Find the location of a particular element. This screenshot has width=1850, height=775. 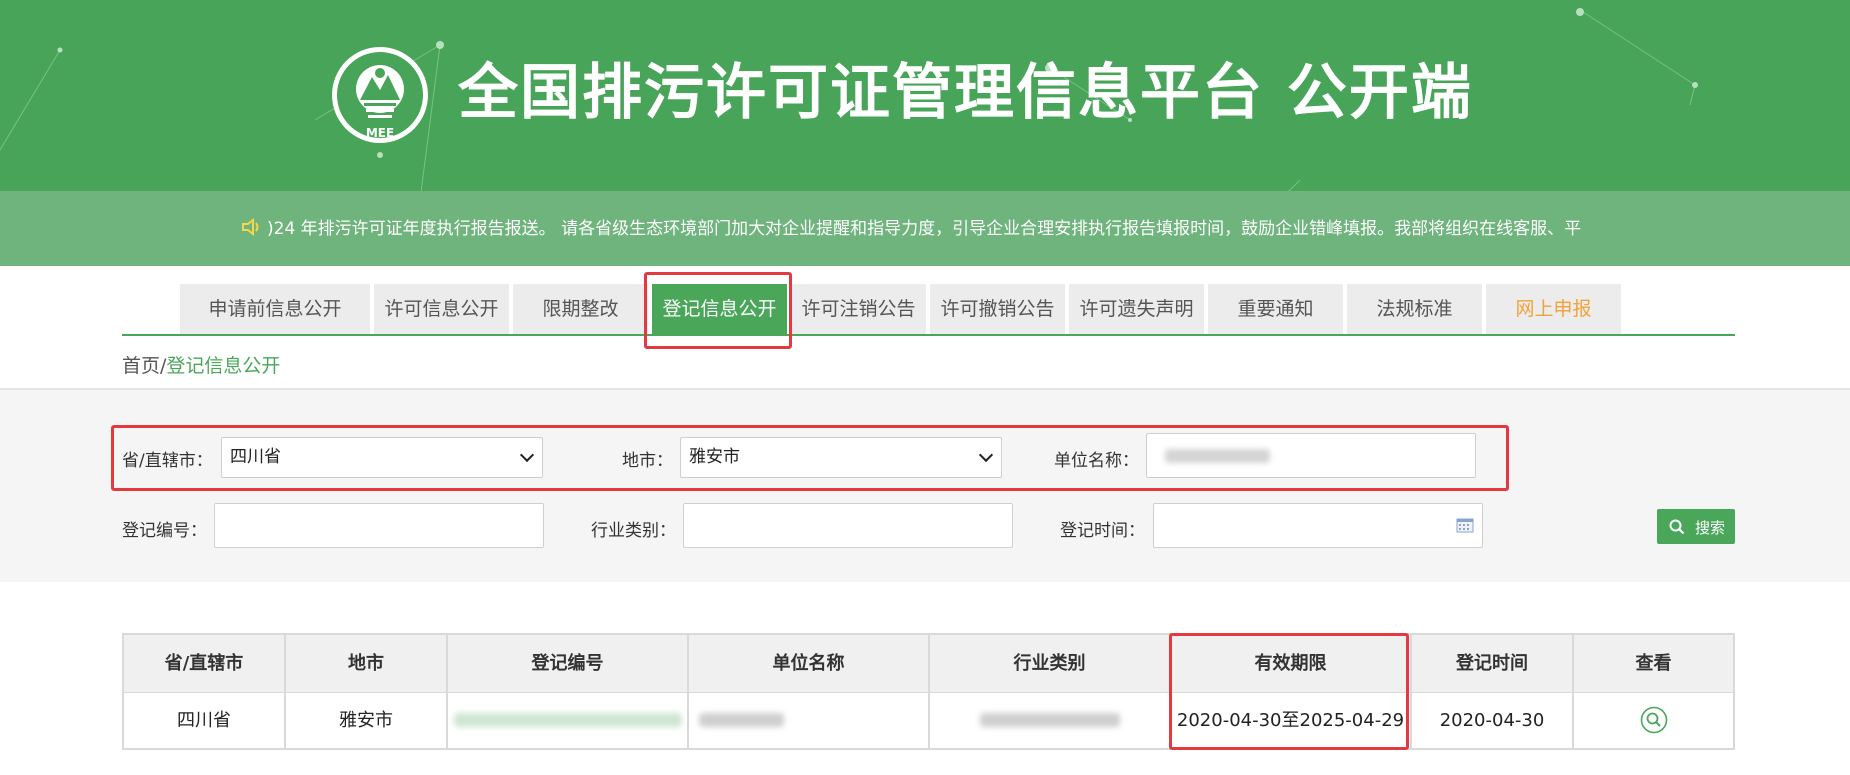

col-header-industry: 行业类别 is located at coordinates (1050, 663).